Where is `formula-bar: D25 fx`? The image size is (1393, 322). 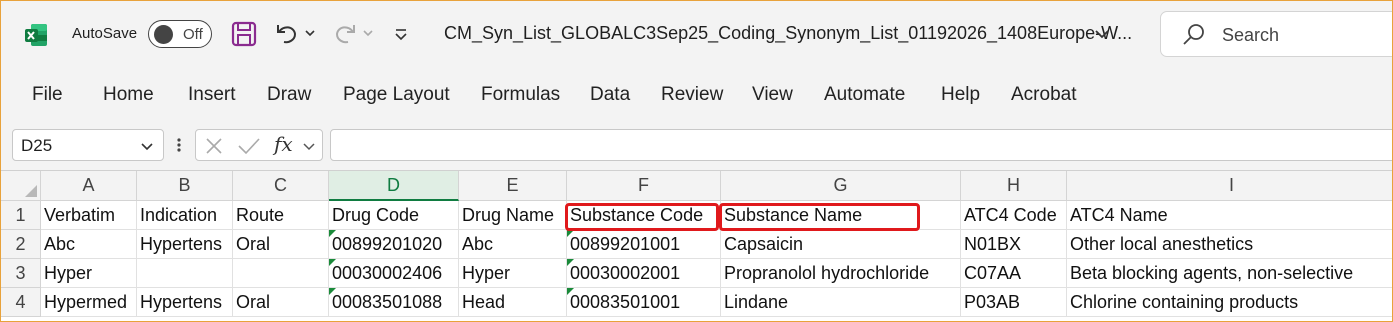 formula-bar: D25 fx is located at coordinates (696, 149).